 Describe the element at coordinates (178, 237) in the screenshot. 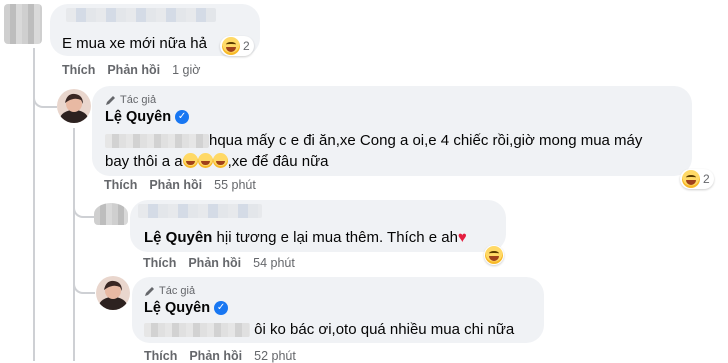

I see `mention-tag: Lệ Quyên` at that location.